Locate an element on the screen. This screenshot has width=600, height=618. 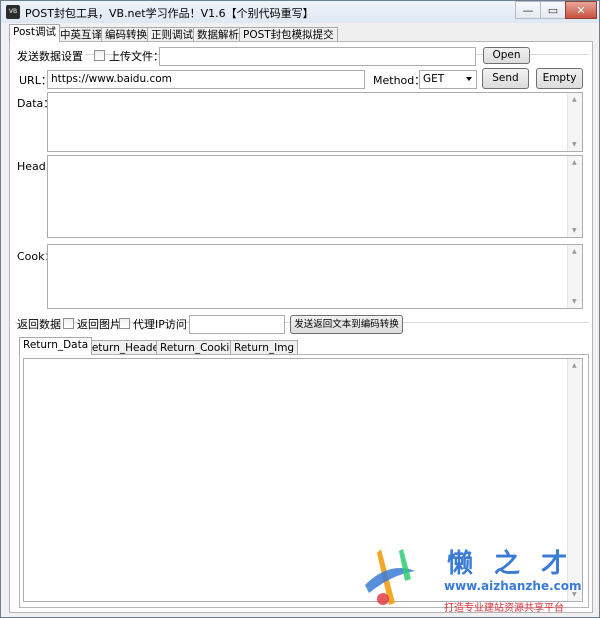
data-scrollbar: ▲ ▼ is located at coordinates (574, 122).